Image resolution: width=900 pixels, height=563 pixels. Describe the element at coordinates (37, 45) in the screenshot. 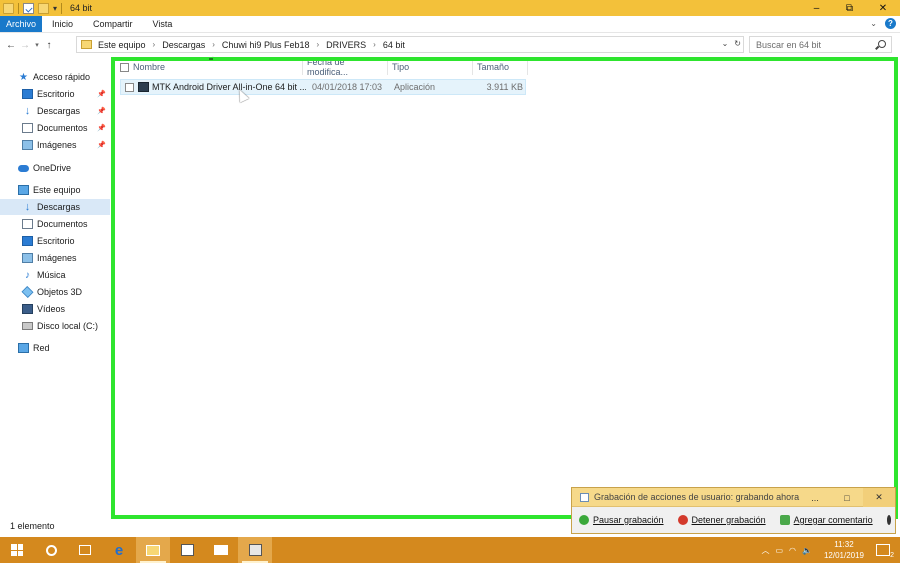

I see `recent-locations-dropdown-icon: ▾` at that location.